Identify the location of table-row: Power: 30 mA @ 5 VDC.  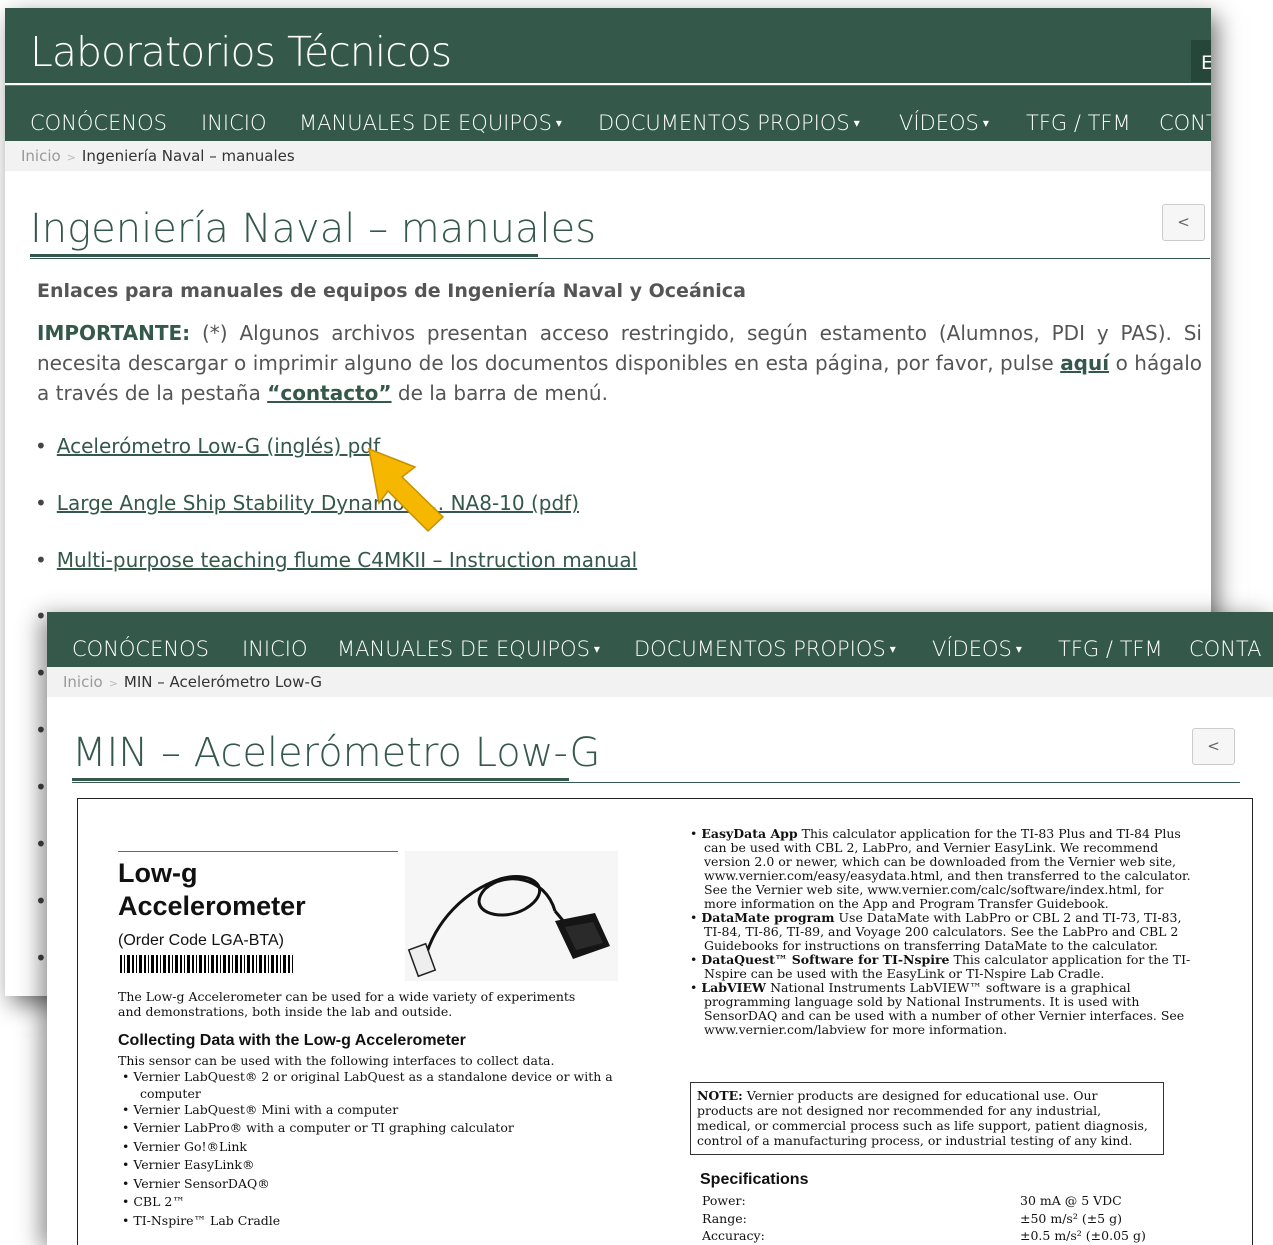
(912, 1200).